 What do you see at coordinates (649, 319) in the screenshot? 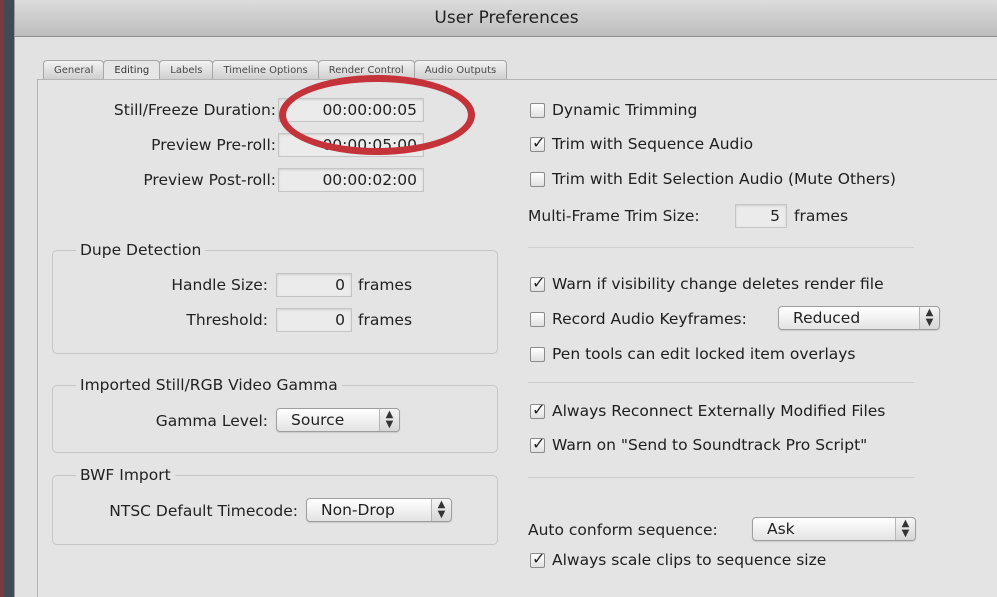
I see `record-audio-label: Record Audio Keyframes:` at bounding box center [649, 319].